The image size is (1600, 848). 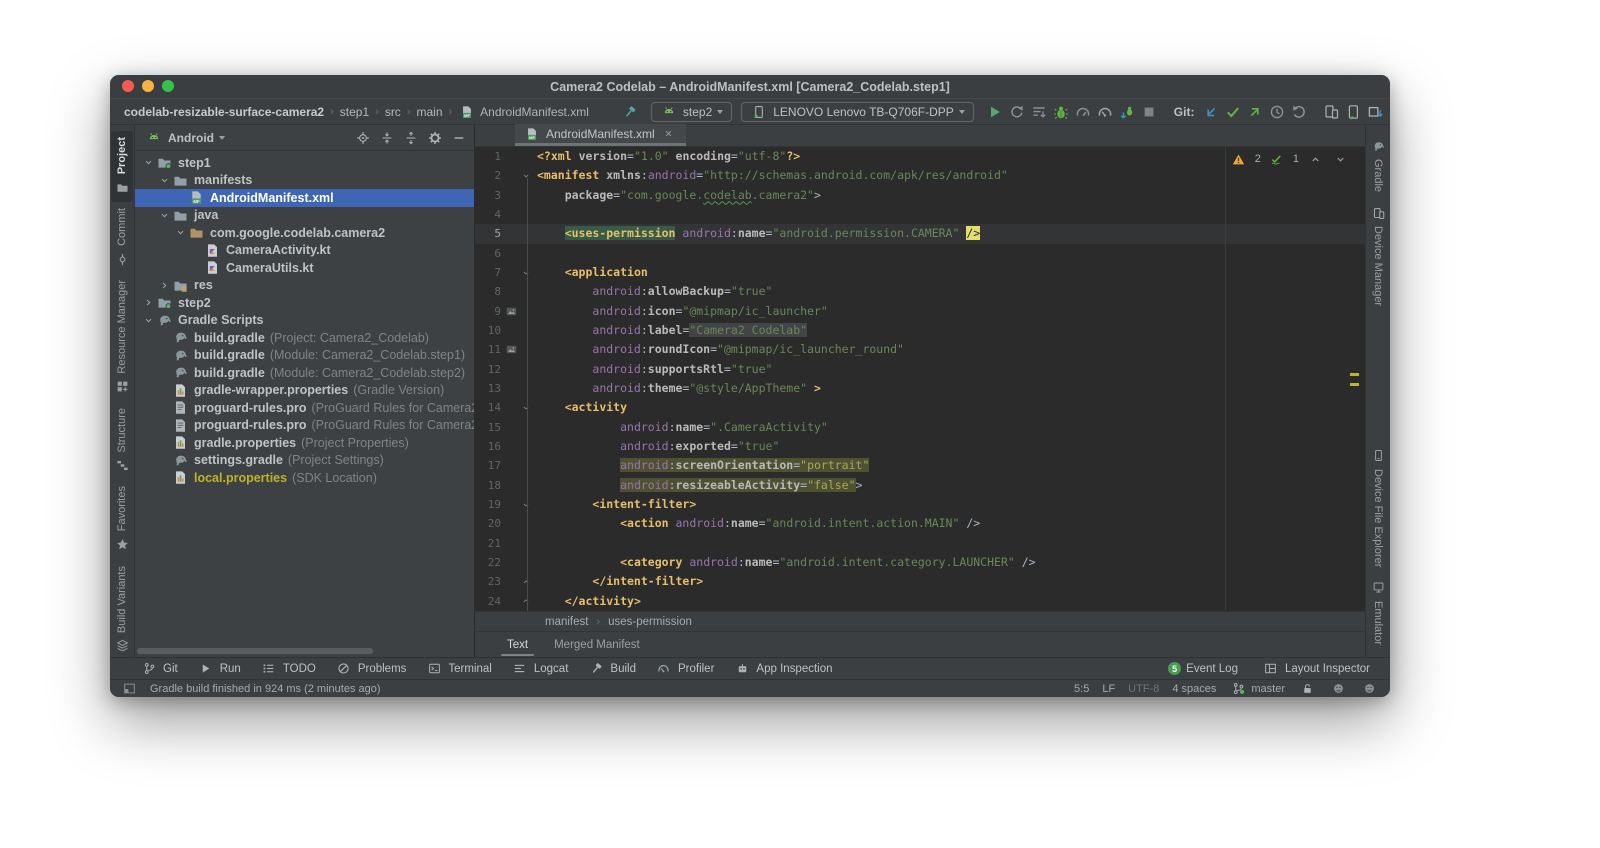 I want to click on tool-strip-tab-build-variants: Build Variants, so click(x=122, y=610).